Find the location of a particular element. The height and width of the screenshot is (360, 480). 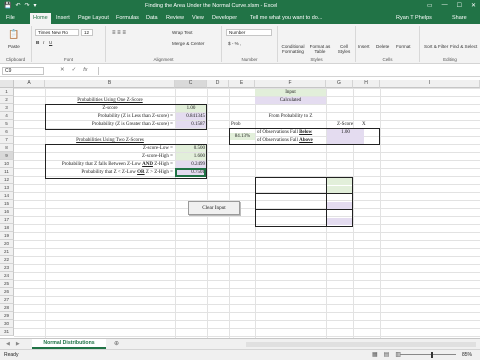

cell-styles-button: Cell Styles is located at coordinates (344, 49).